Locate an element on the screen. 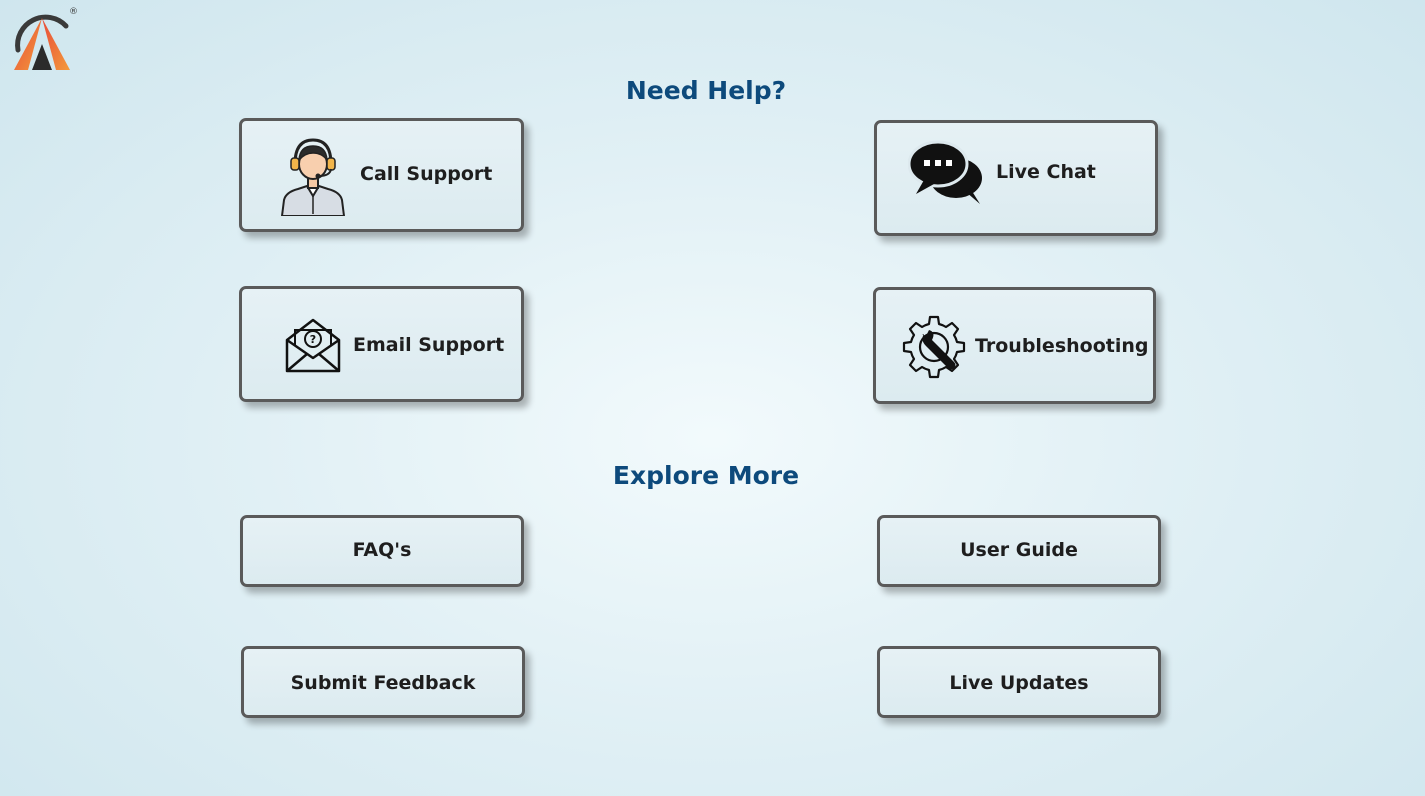 The height and width of the screenshot is (796, 1425). user-guide-label: User Guide is located at coordinates (1019, 550).